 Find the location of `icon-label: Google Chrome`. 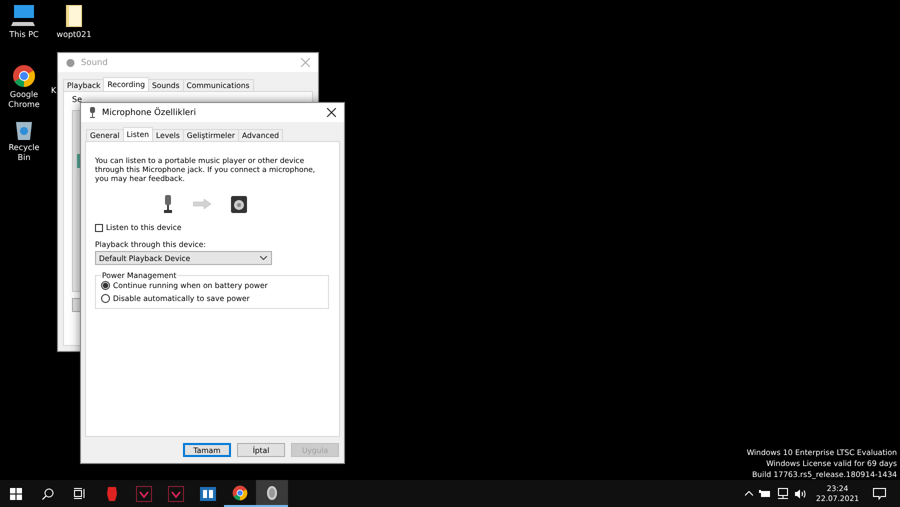

icon-label: Google Chrome is located at coordinates (24, 100).